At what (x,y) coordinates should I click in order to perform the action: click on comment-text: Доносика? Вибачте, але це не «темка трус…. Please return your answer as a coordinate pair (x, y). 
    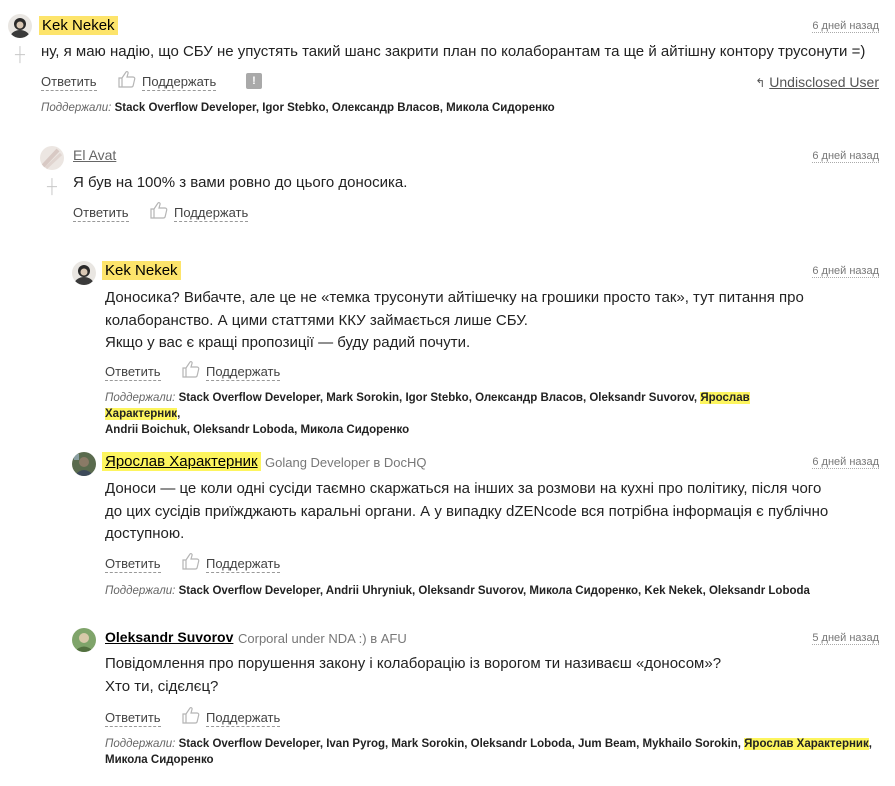
    Looking at the image, I should click on (454, 320).